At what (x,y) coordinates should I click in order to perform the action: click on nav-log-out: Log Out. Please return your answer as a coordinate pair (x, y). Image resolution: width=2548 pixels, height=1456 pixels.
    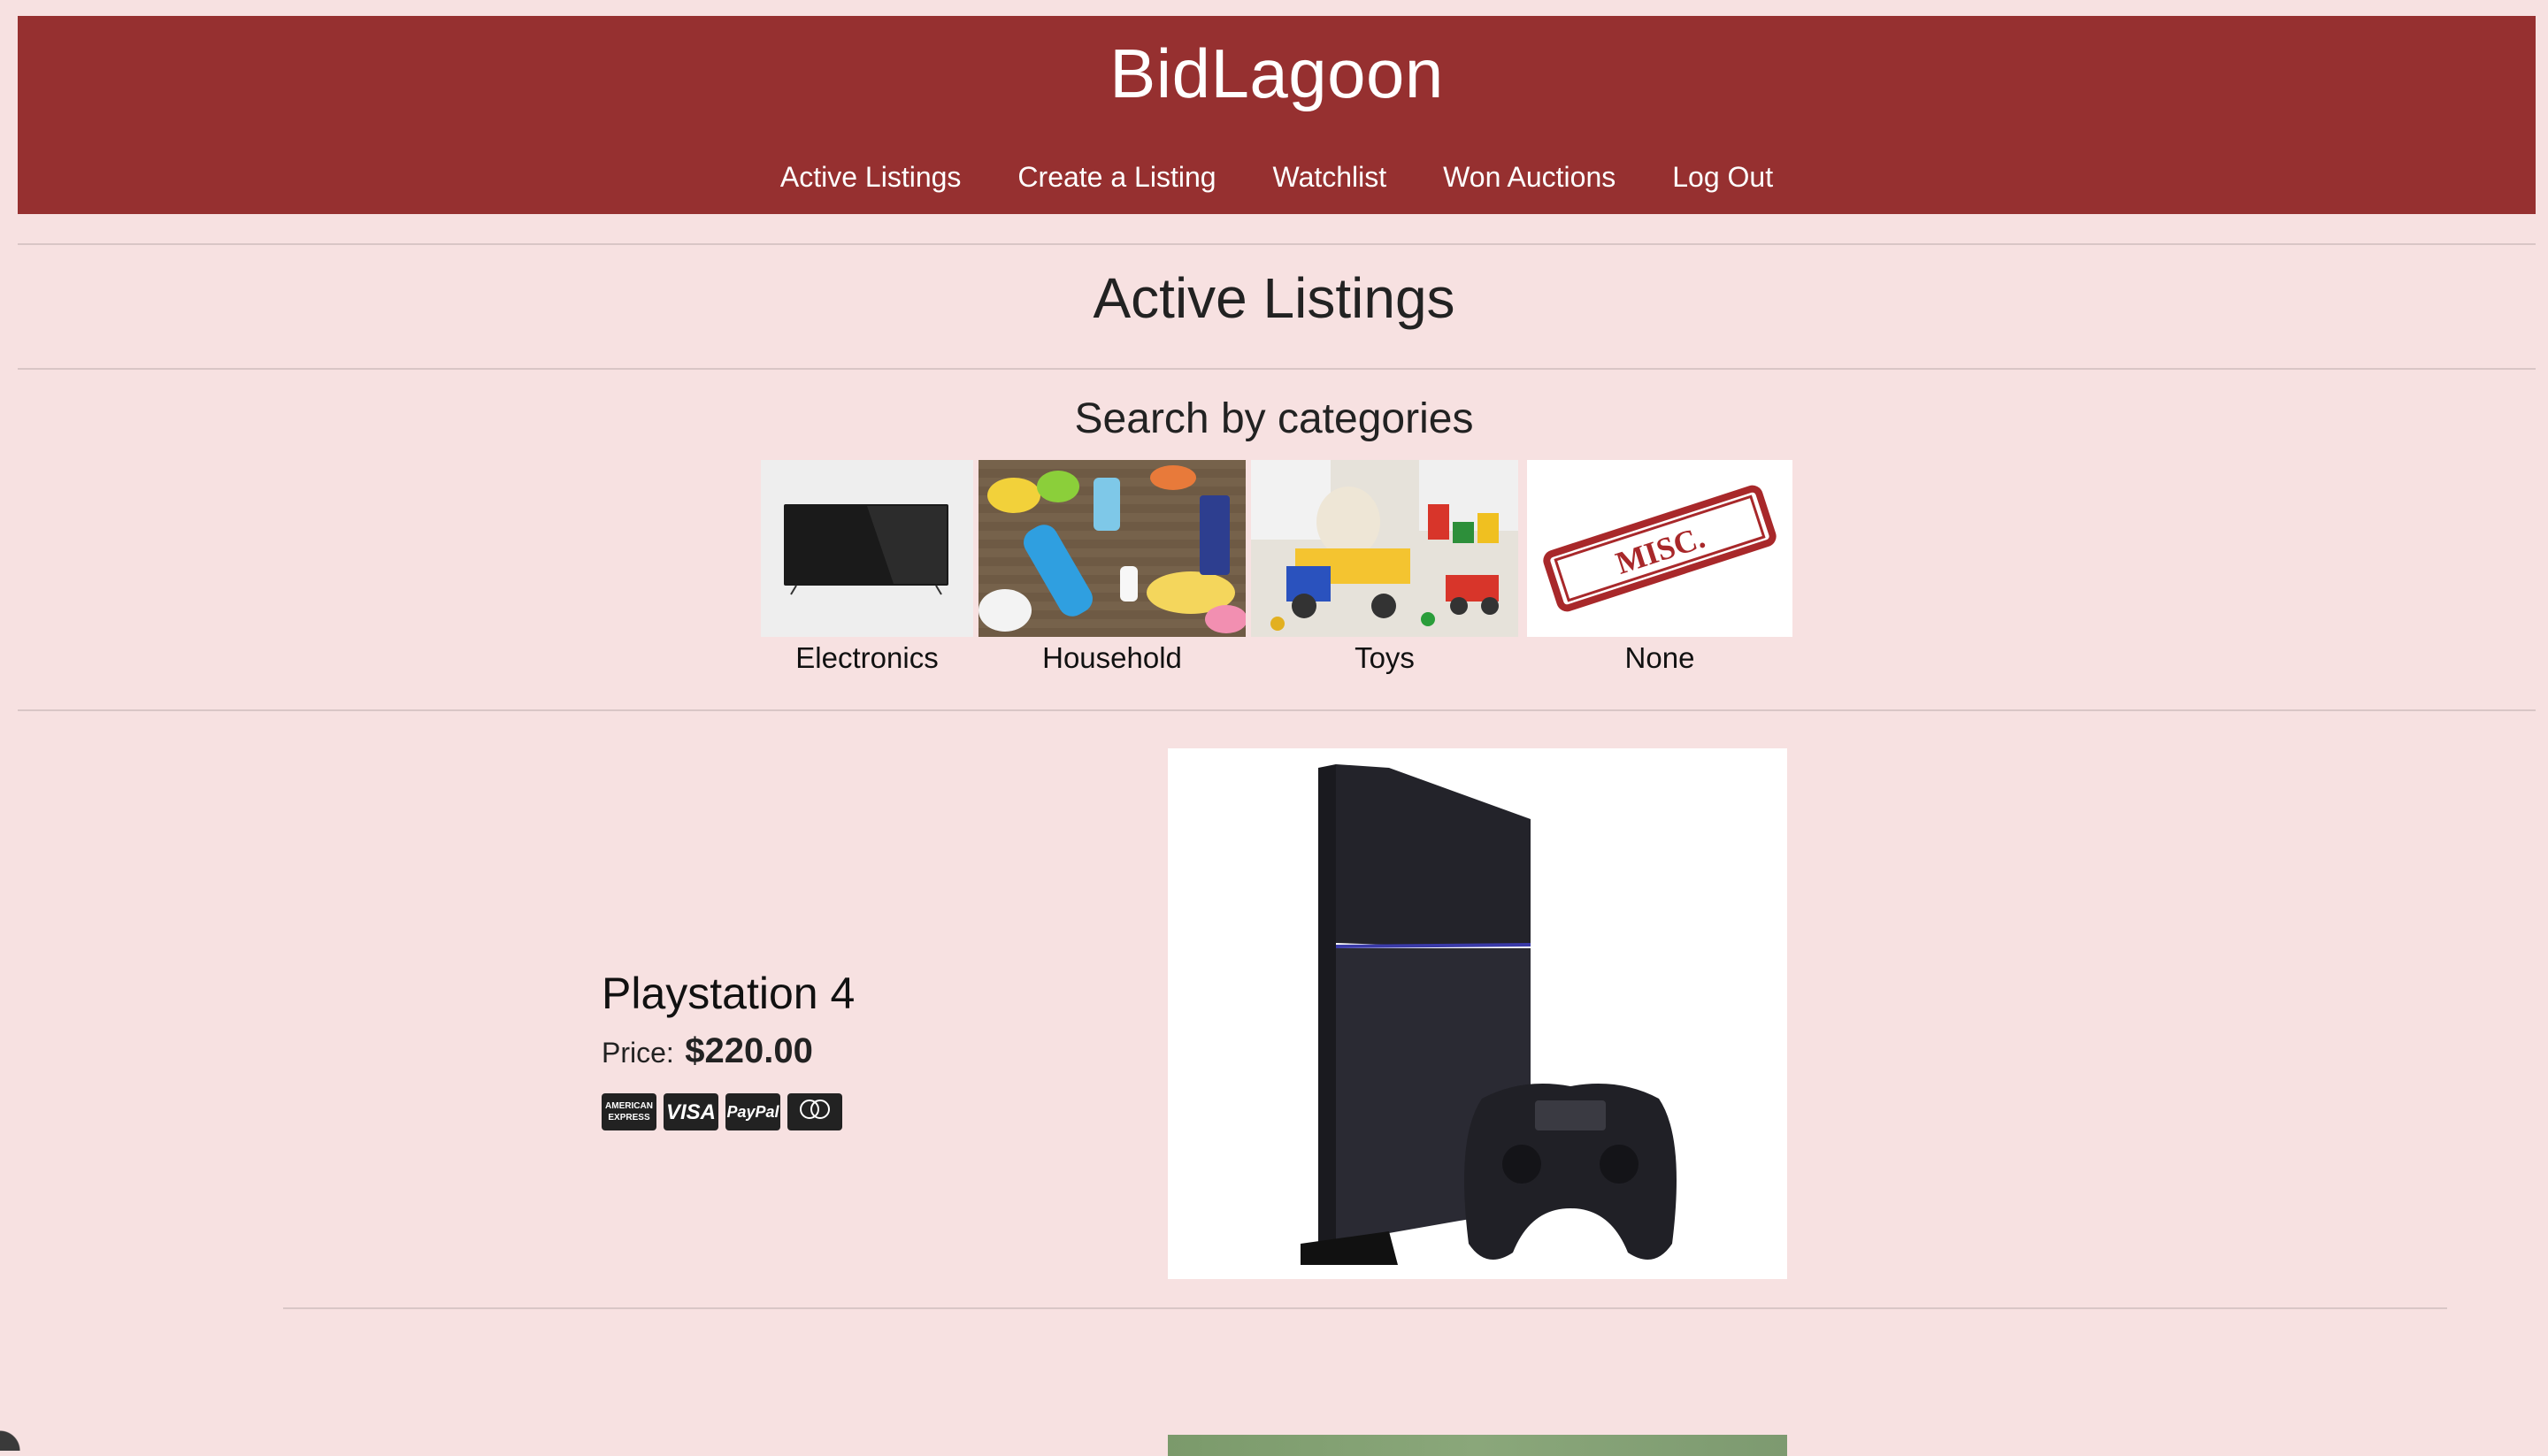
    Looking at the image, I should click on (1723, 177).